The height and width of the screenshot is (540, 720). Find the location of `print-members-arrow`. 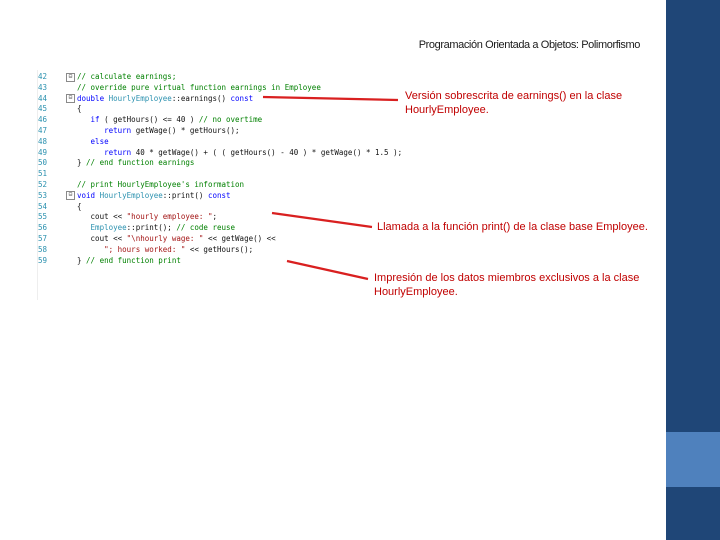

print-members-arrow is located at coordinates (327, 270).